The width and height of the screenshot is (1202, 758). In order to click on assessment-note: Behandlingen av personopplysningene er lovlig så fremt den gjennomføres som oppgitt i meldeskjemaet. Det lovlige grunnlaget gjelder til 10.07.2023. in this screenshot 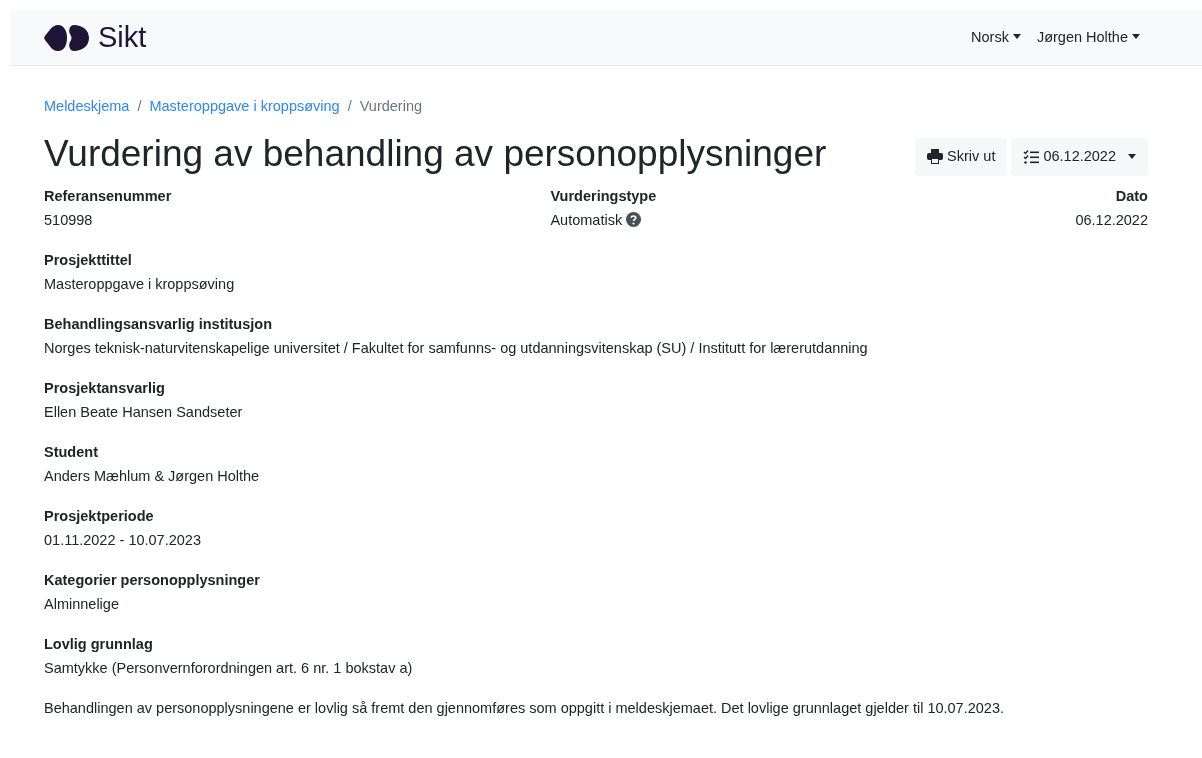, I will do `click(524, 708)`.